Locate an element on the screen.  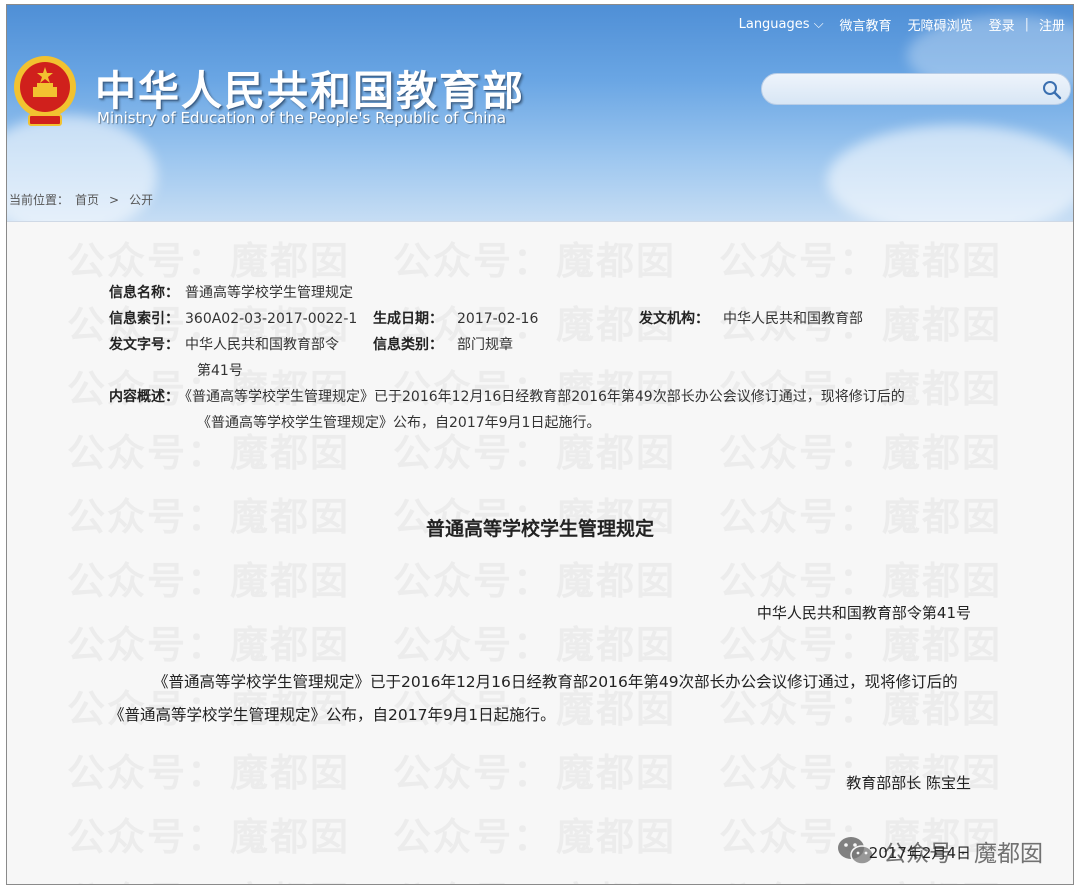
meta-name-row: 信息名称： 普通高等学校学生管理规定 is located at coordinates (231, 292).